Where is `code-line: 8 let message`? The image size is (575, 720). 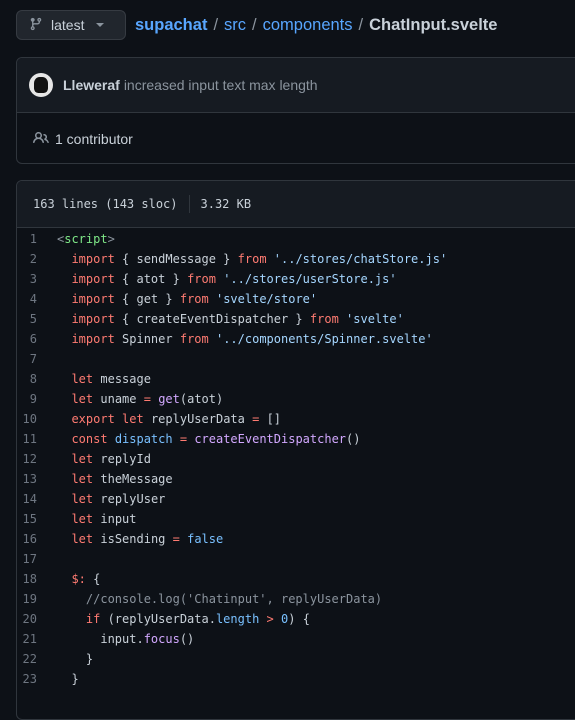
code-line: 8 let message is located at coordinates (296, 379).